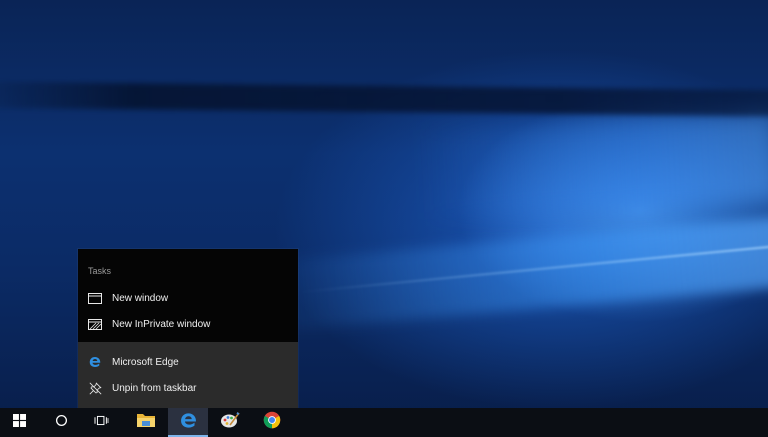  I want to click on window-icon, so click(95, 298).